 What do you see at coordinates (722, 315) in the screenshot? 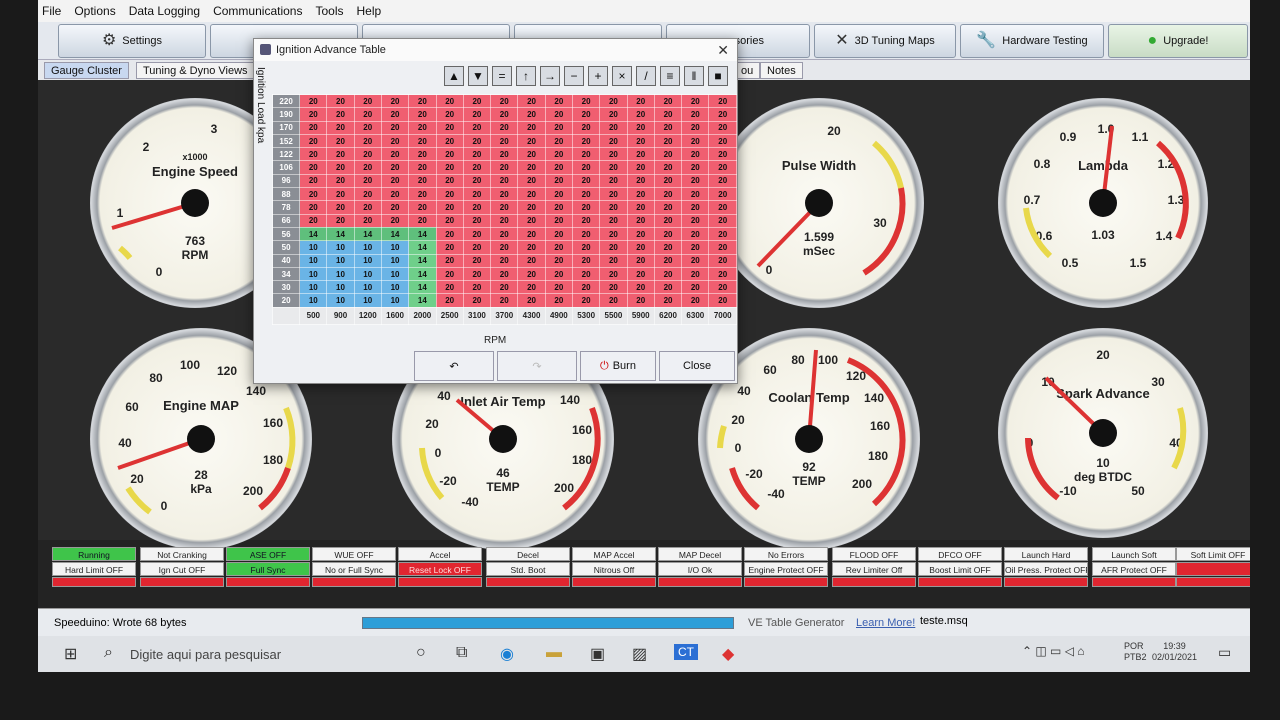
I see `rpm-axis-cell: 7000` at bounding box center [722, 315].